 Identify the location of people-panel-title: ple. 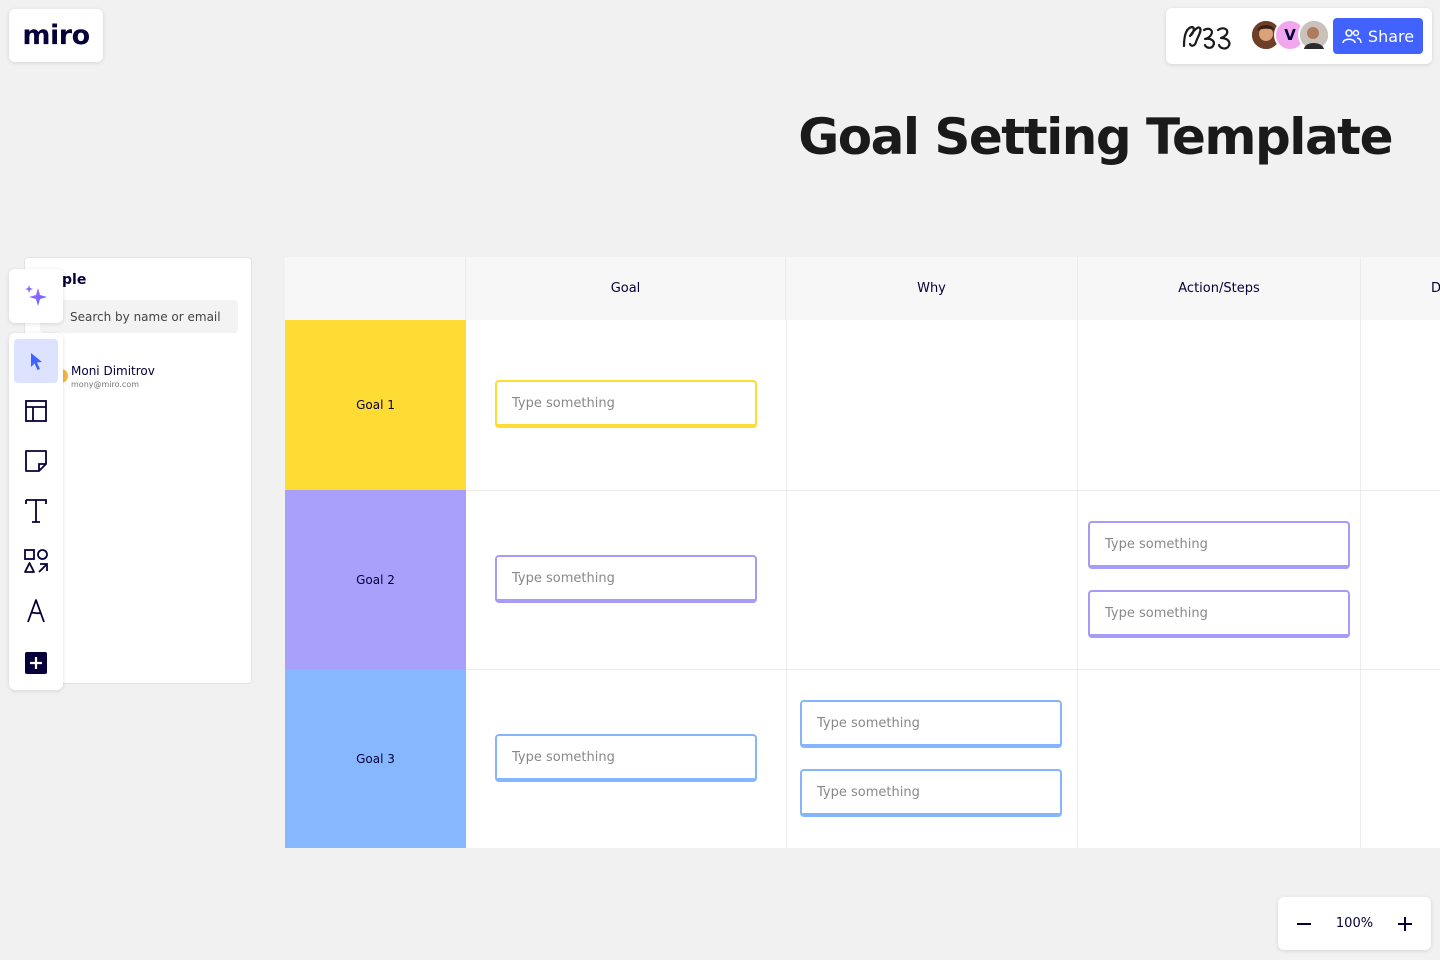
(74, 280).